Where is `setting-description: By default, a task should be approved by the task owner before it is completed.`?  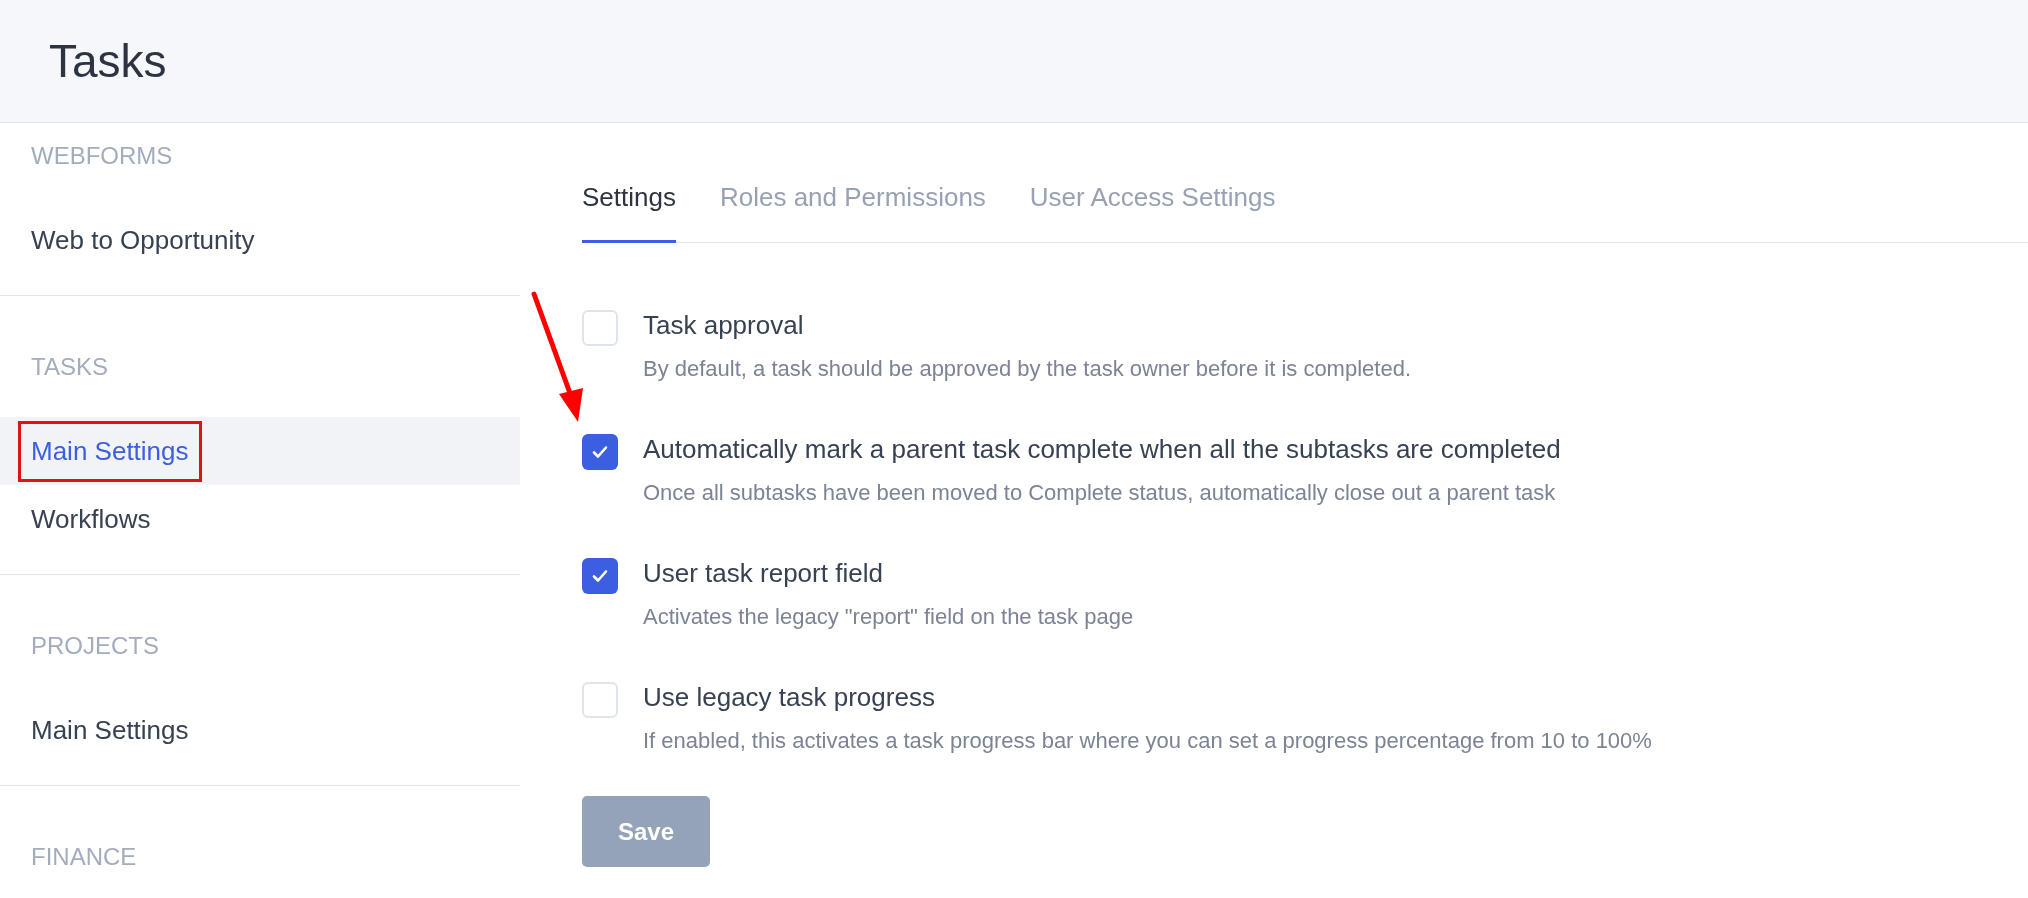
setting-description: By default, a task should be approved by the task owner before it is completed. is located at coordinates (1027, 369).